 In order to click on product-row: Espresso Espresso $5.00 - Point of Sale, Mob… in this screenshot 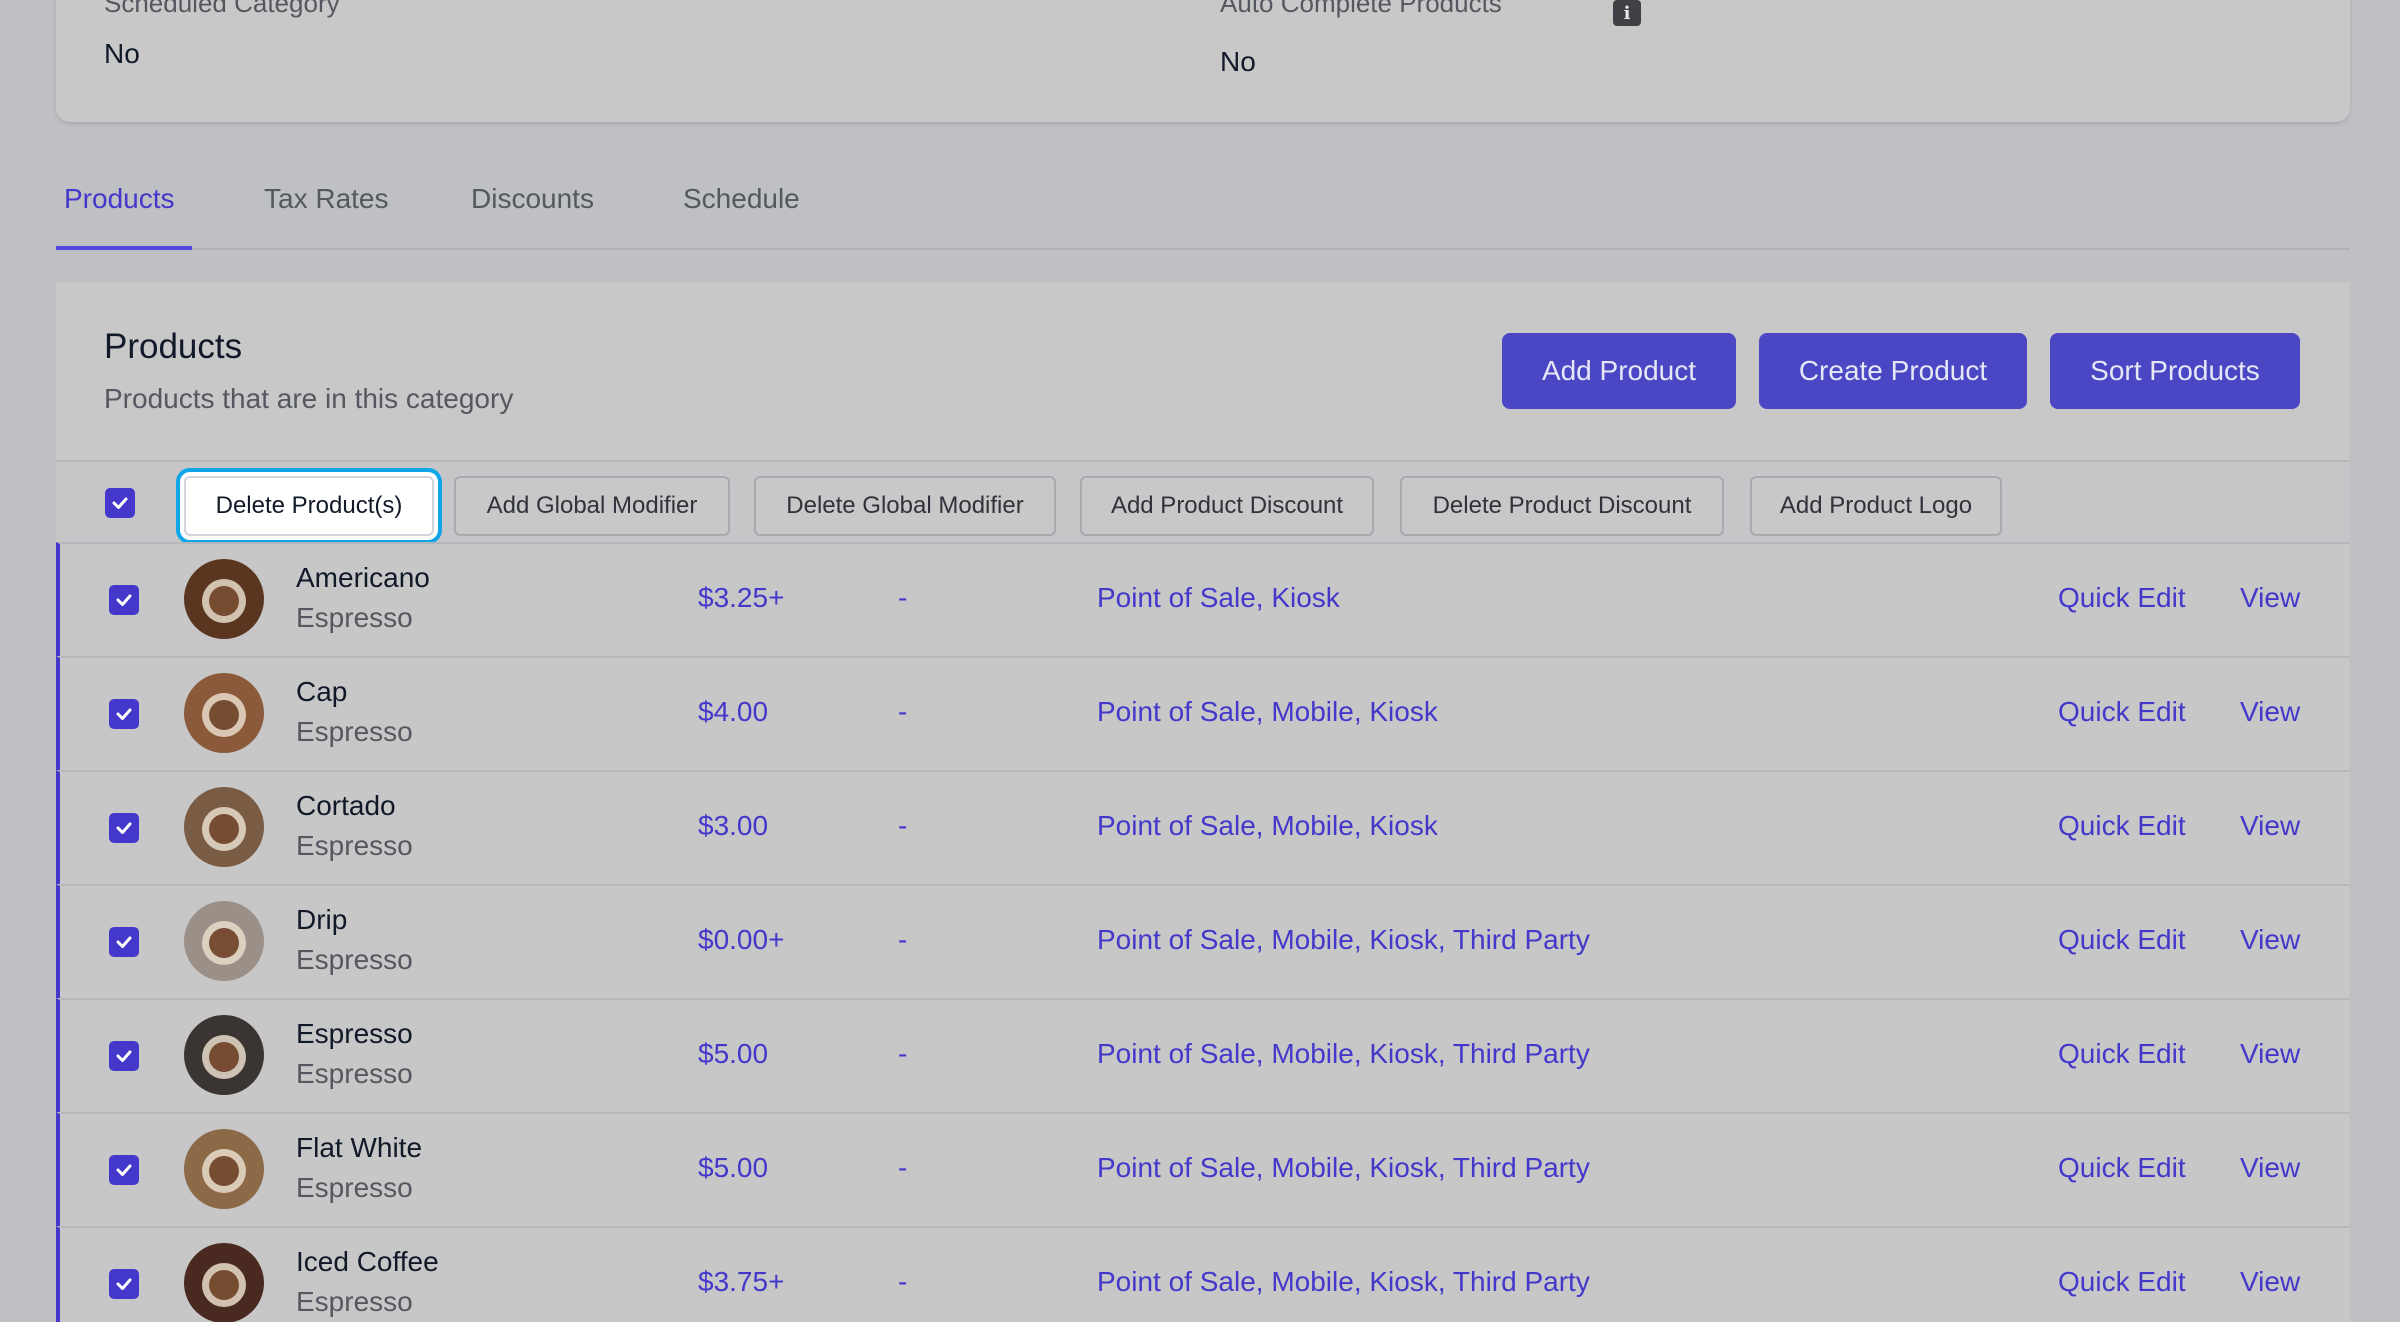, I will do `click(1203, 1055)`.